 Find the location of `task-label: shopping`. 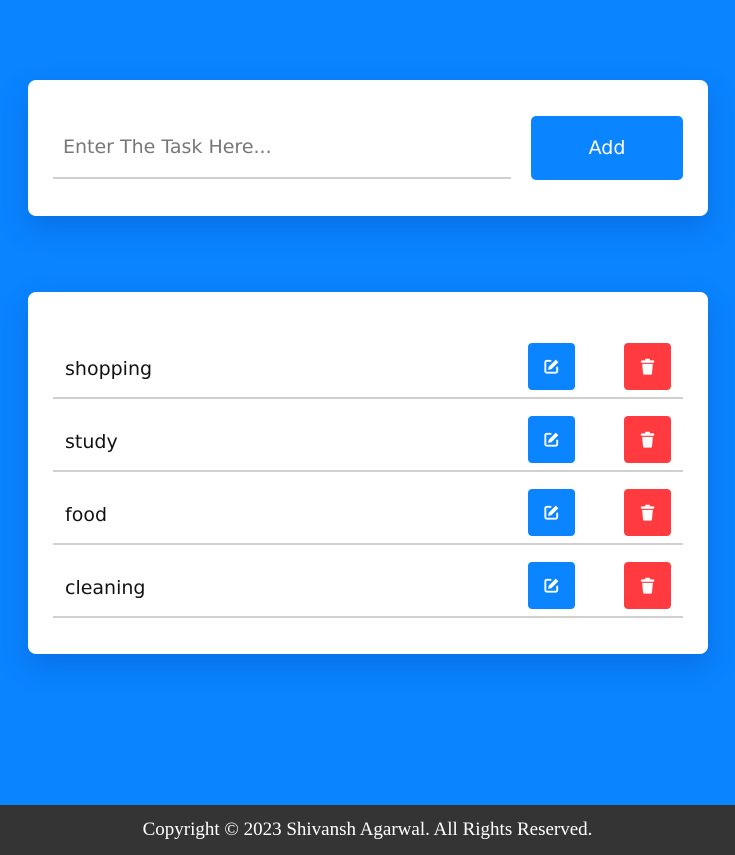

task-label: shopping is located at coordinates (109, 369).